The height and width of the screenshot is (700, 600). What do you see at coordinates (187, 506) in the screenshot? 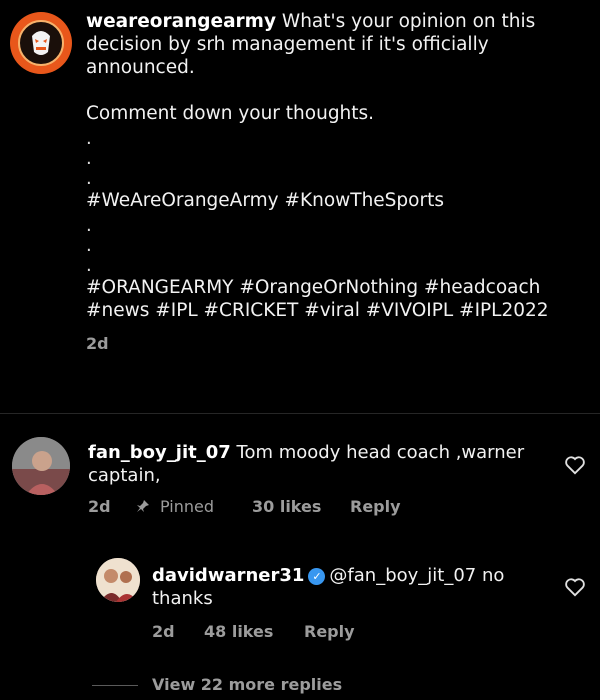
I see `pinned-label: Pinned` at bounding box center [187, 506].